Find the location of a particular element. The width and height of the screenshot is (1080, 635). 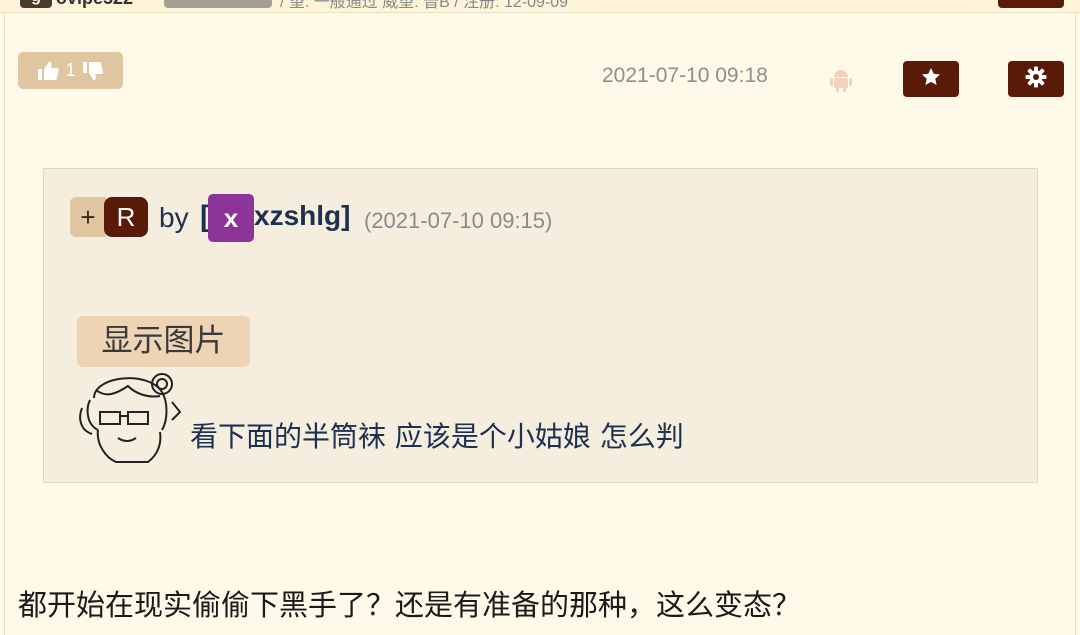

vote-count: 1 is located at coordinates (70, 70).